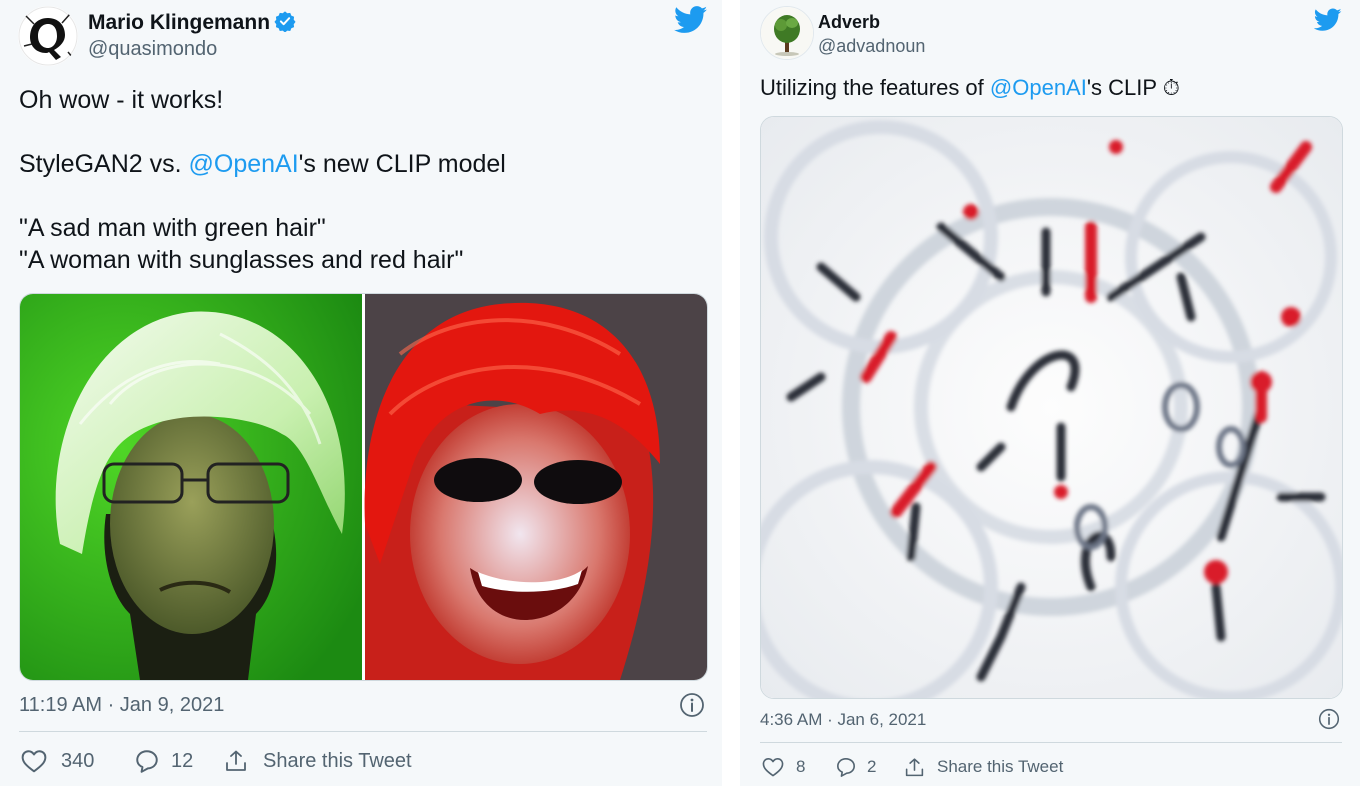  I want to click on author-name: Adverb, so click(849, 22).